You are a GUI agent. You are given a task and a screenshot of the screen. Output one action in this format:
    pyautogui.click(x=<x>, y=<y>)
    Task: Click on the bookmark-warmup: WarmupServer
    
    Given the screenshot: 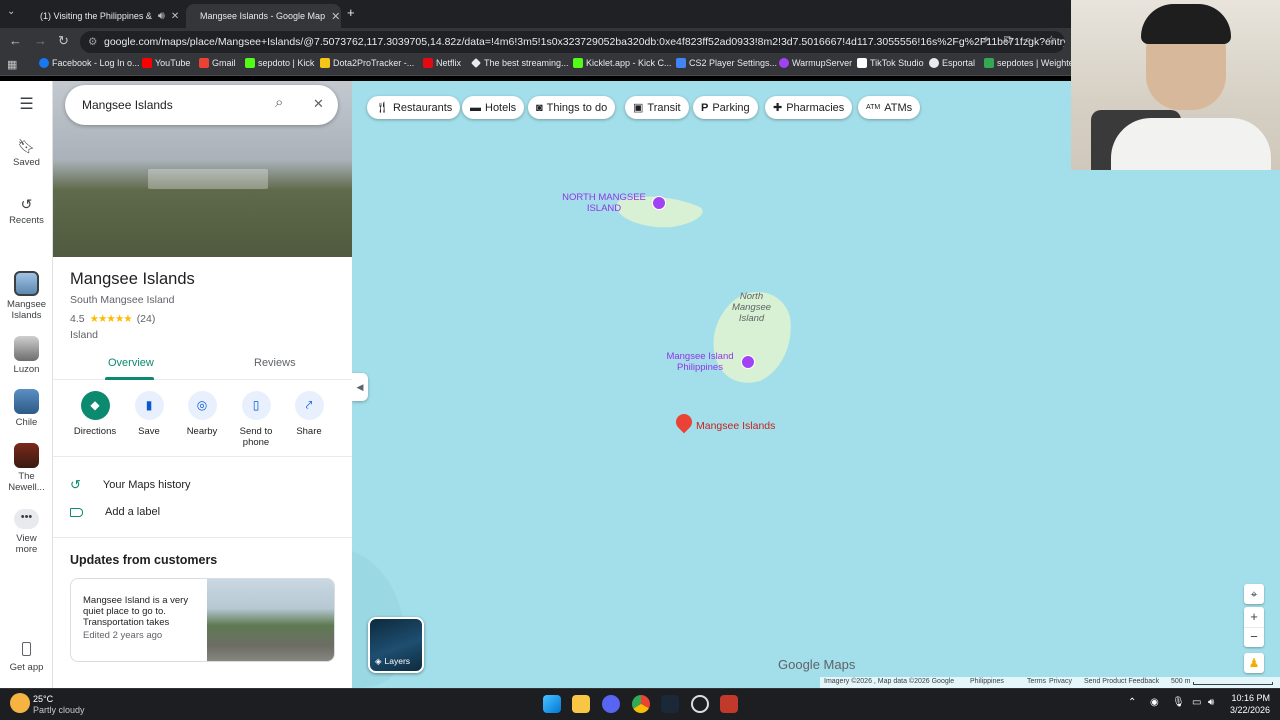 What is the action you would take?
    pyautogui.click(x=815, y=63)
    